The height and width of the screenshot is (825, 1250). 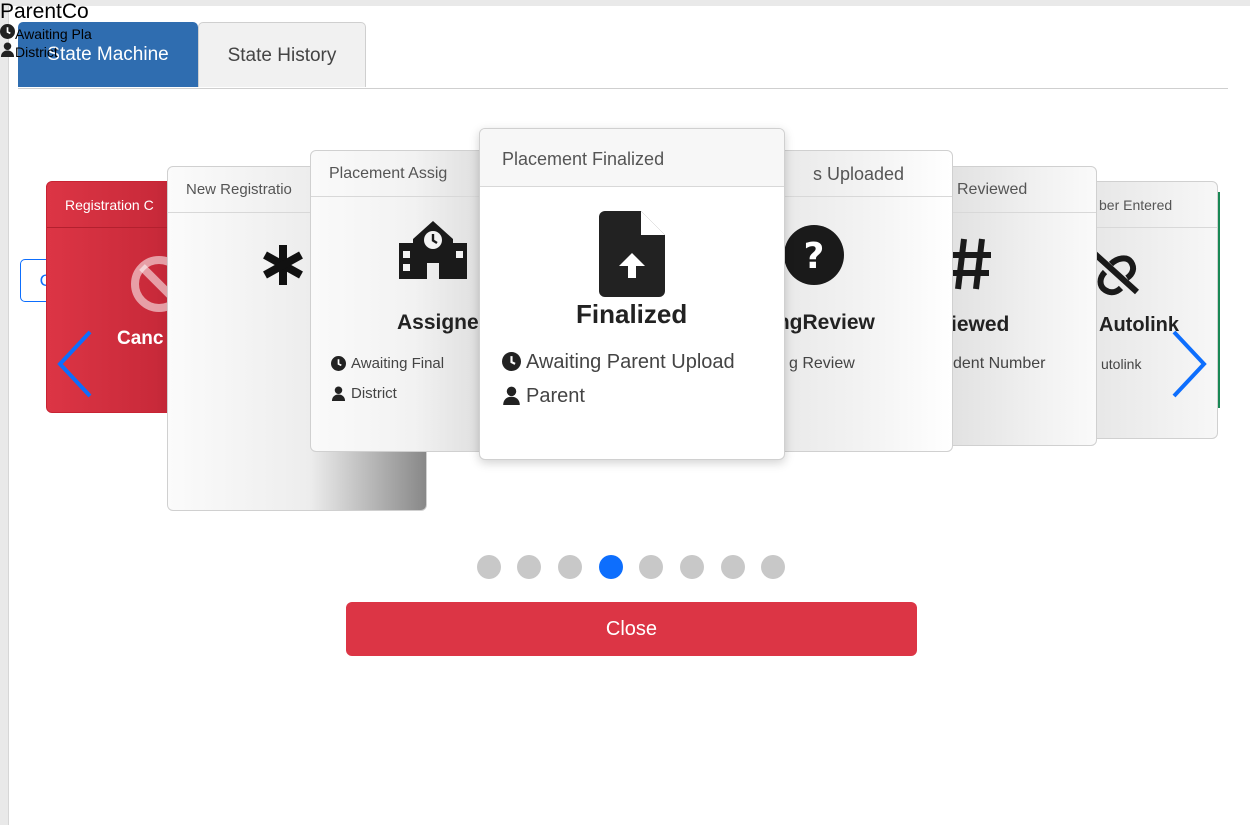 I want to click on card-header: s Uploaded, so click(x=856, y=174).